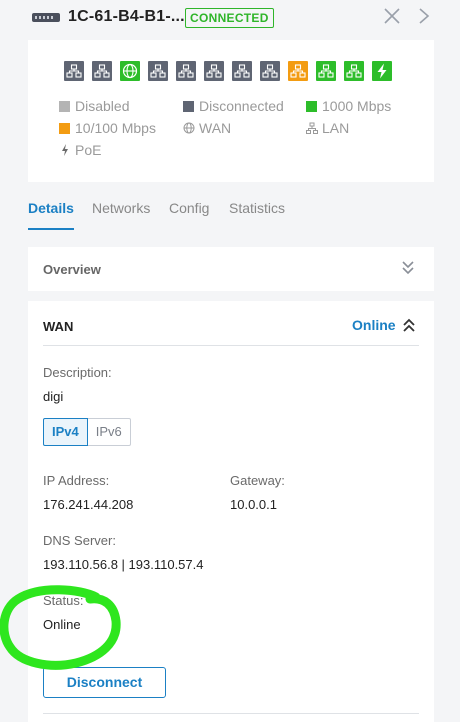 The image size is (460, 722). Describe the element at coordinates (62, 624) in the screenshot. I see `status-value: Online` at that location.